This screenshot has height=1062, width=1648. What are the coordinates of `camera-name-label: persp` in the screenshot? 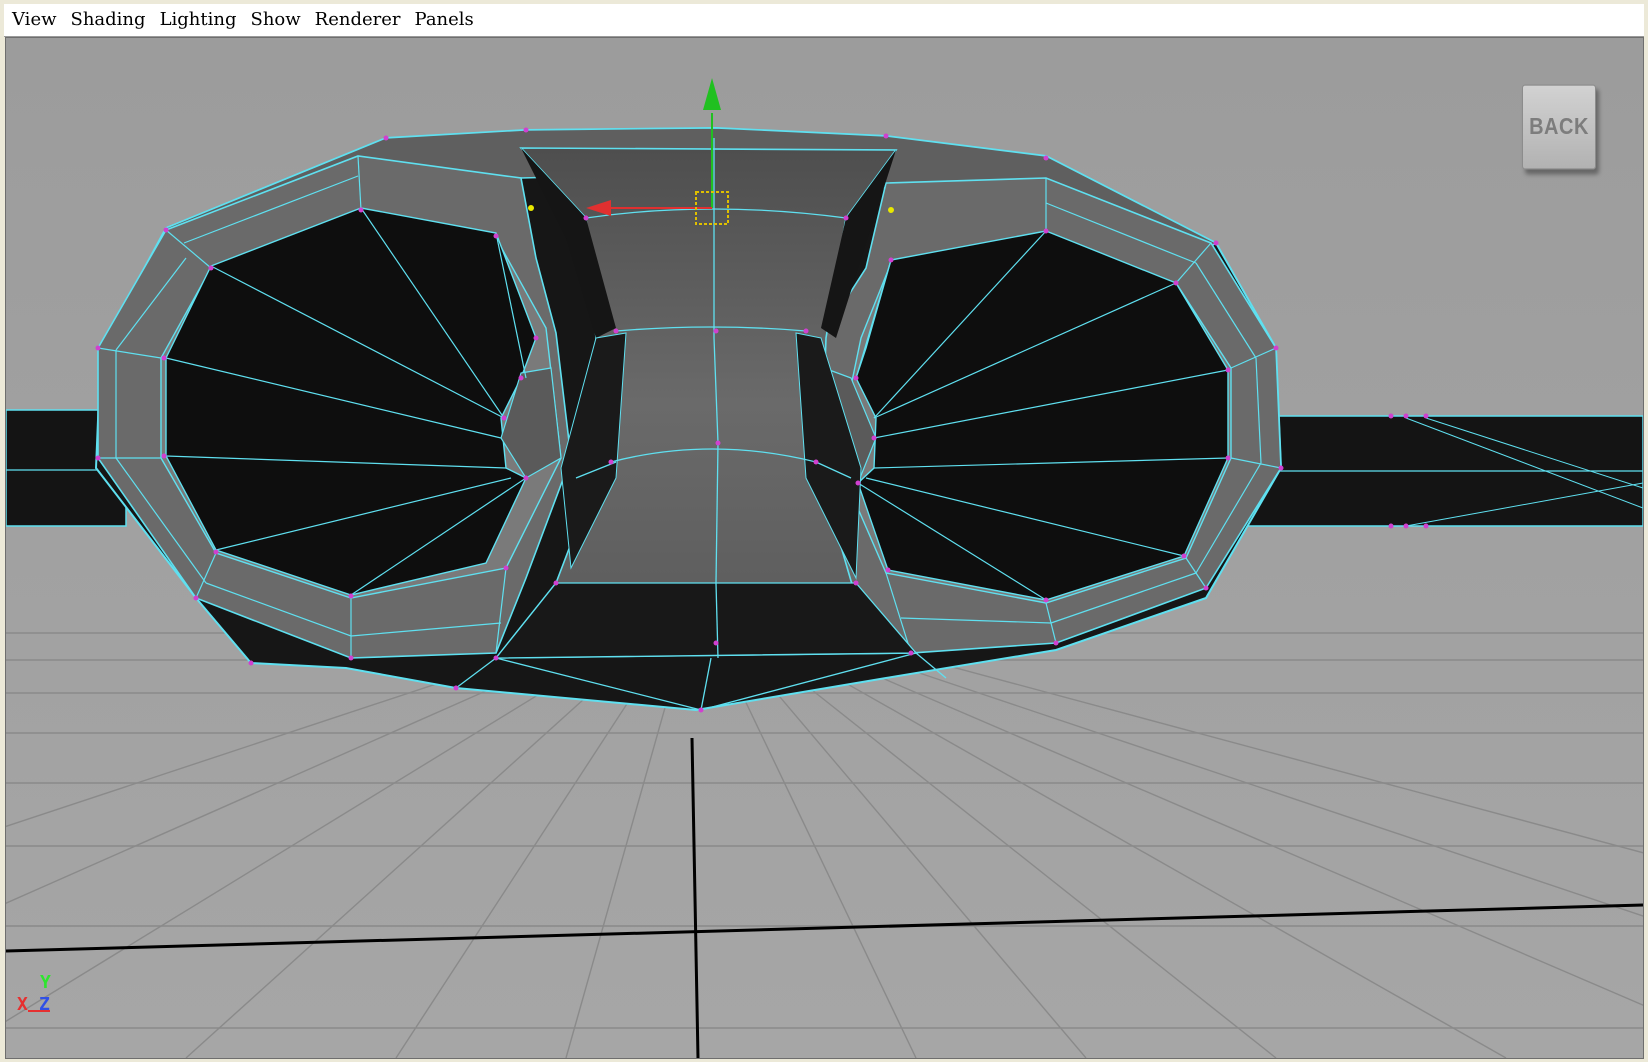 It's located at (814, 1058).